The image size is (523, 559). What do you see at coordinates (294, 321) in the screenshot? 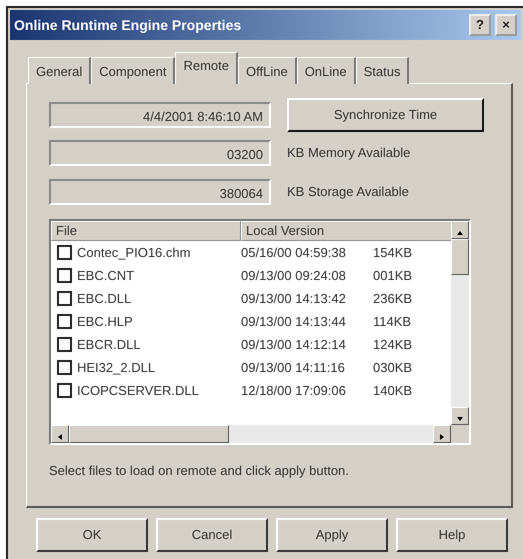
I see `version-date: 09/13/00 14:13:44` at bounding box center [294, 321].